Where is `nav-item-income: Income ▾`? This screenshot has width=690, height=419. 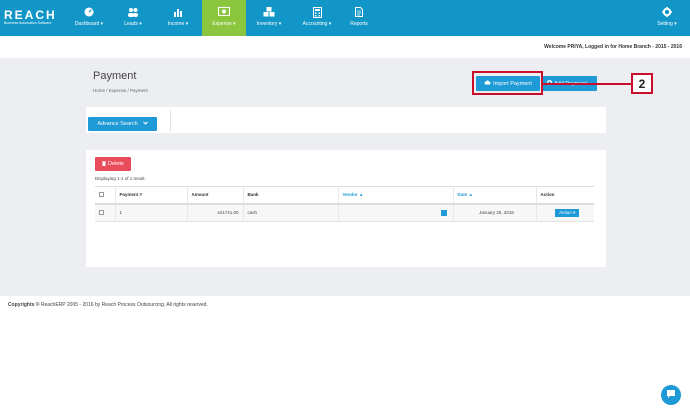 nav-item-income: Income ▾ is located at coordinates (178, 18).